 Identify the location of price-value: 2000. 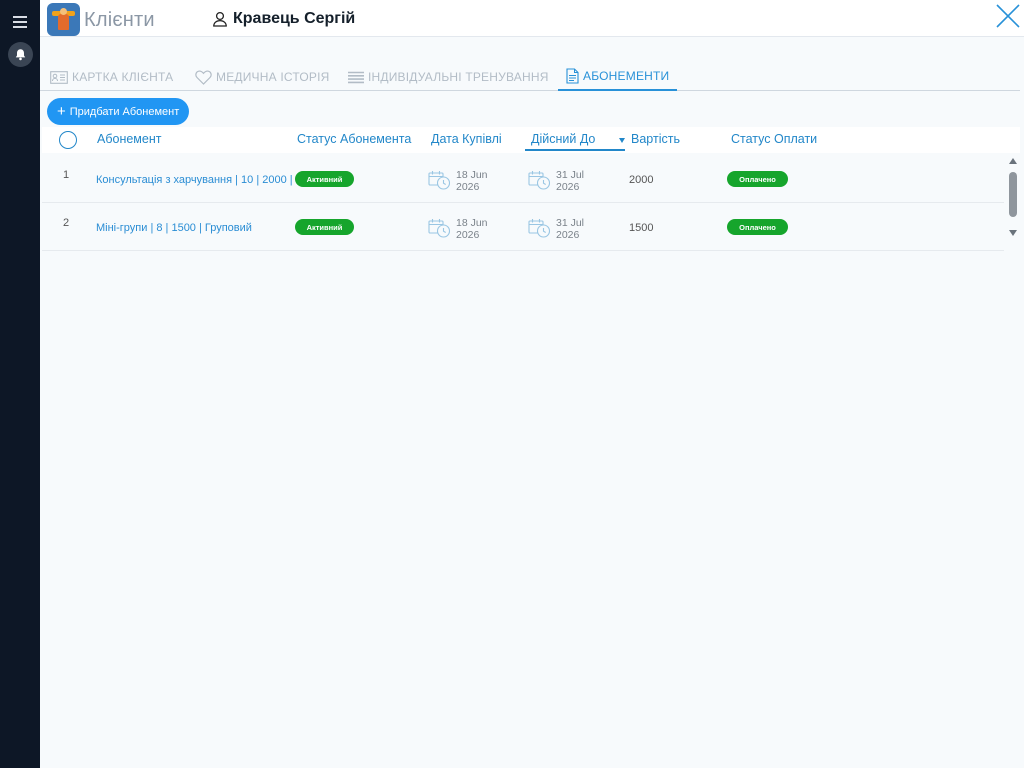
(641, 180).